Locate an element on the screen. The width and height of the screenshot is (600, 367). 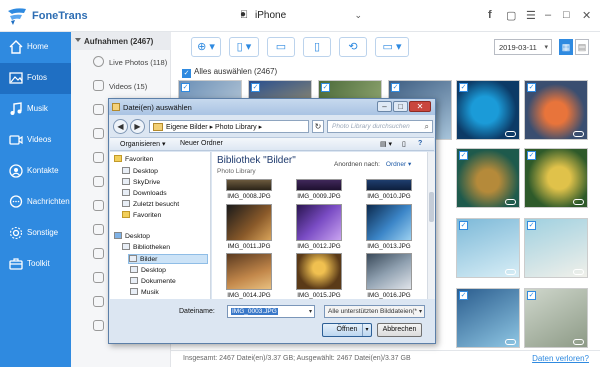
date-picker: 2019-03-11 ▾ is located at coordinates (523, 47).